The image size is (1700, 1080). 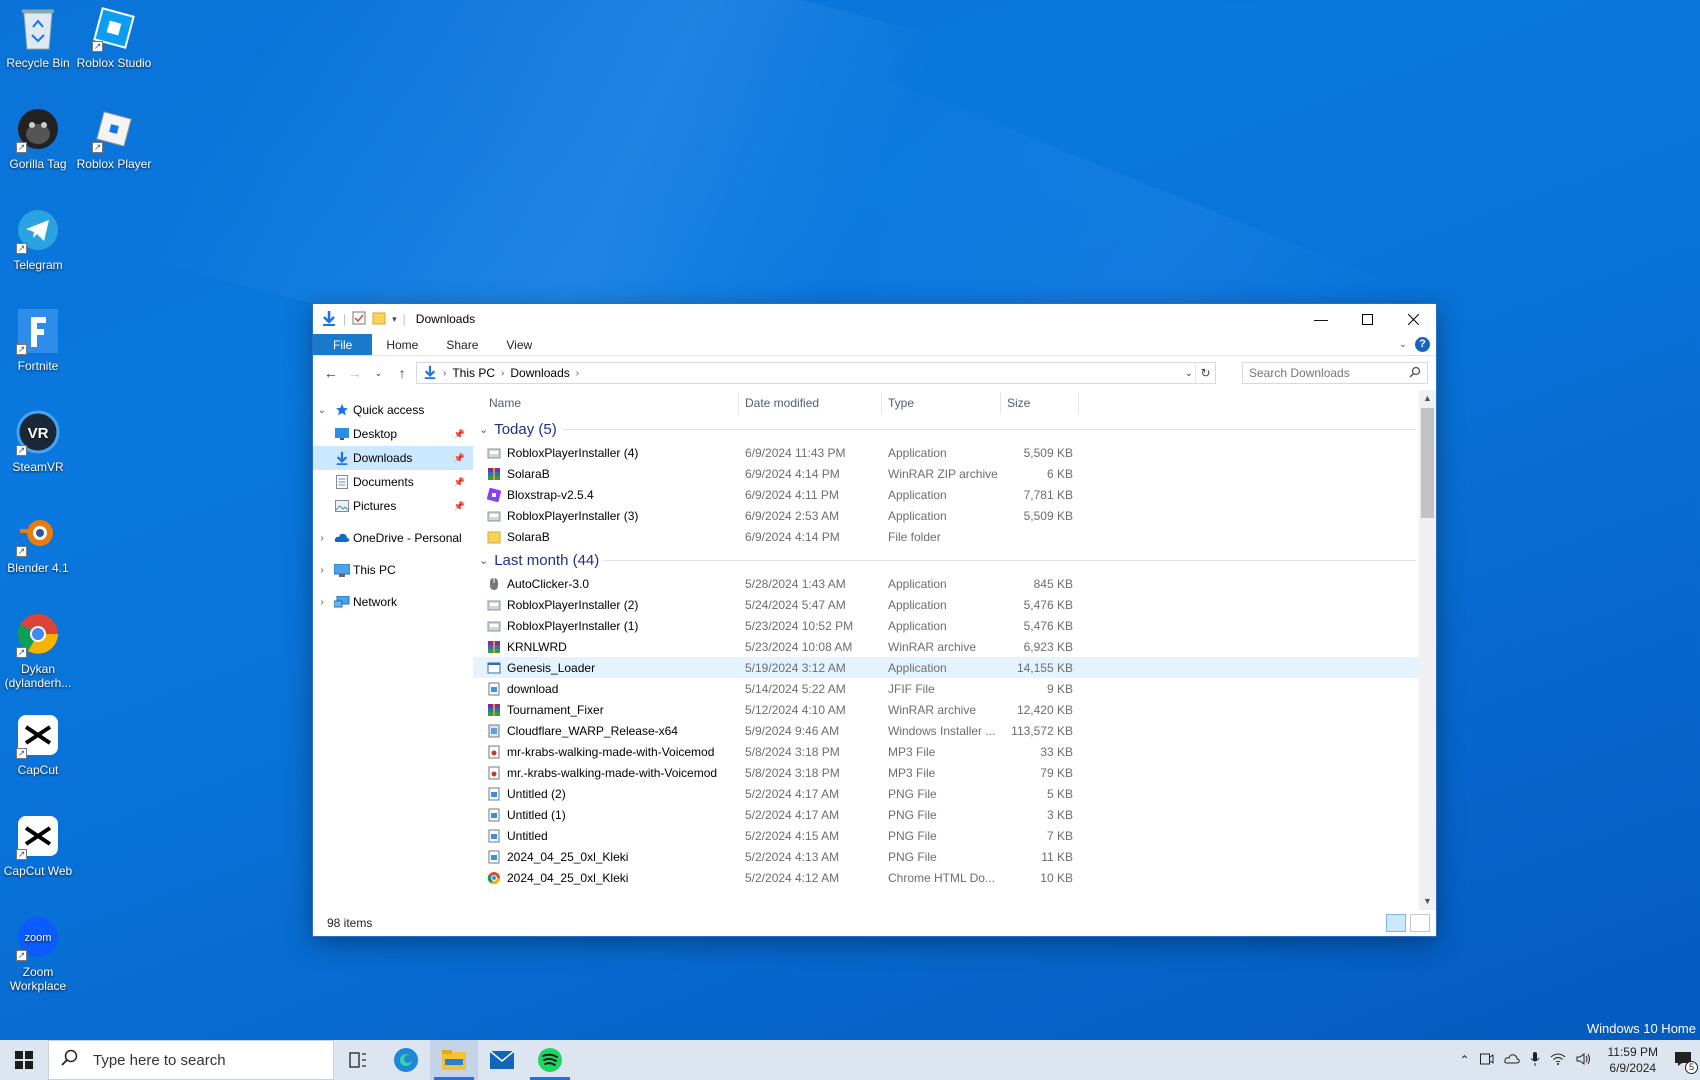 What do you see at coordinates (38, 138) in the screenshot?
I see `desktop-icon-gorilla-tag: ↗ Gorilla Tag` at bounding box center [38, 138].